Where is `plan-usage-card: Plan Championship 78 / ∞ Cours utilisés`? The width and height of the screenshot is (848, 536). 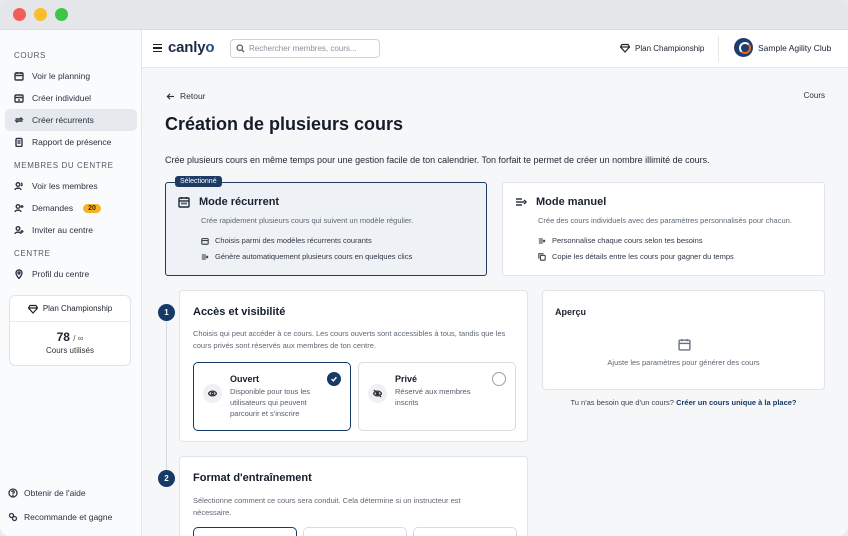 plan-usage-card: Plan Championship 78 / ∞ Cours utilisés is located at coordinates (70, 330).